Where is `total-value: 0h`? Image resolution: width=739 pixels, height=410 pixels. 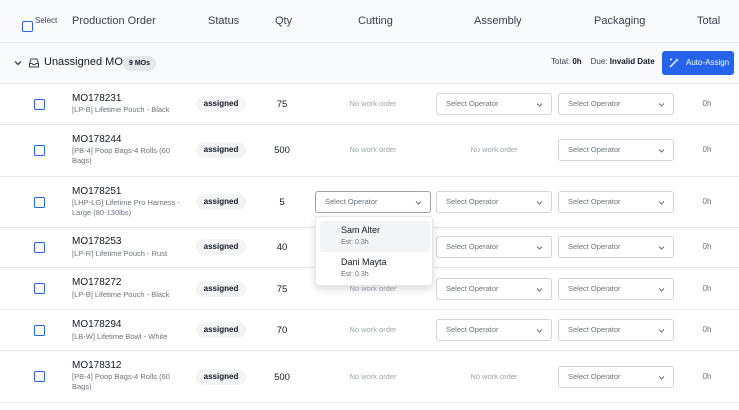
total-value: 0h is located at coordinates (577, 61).